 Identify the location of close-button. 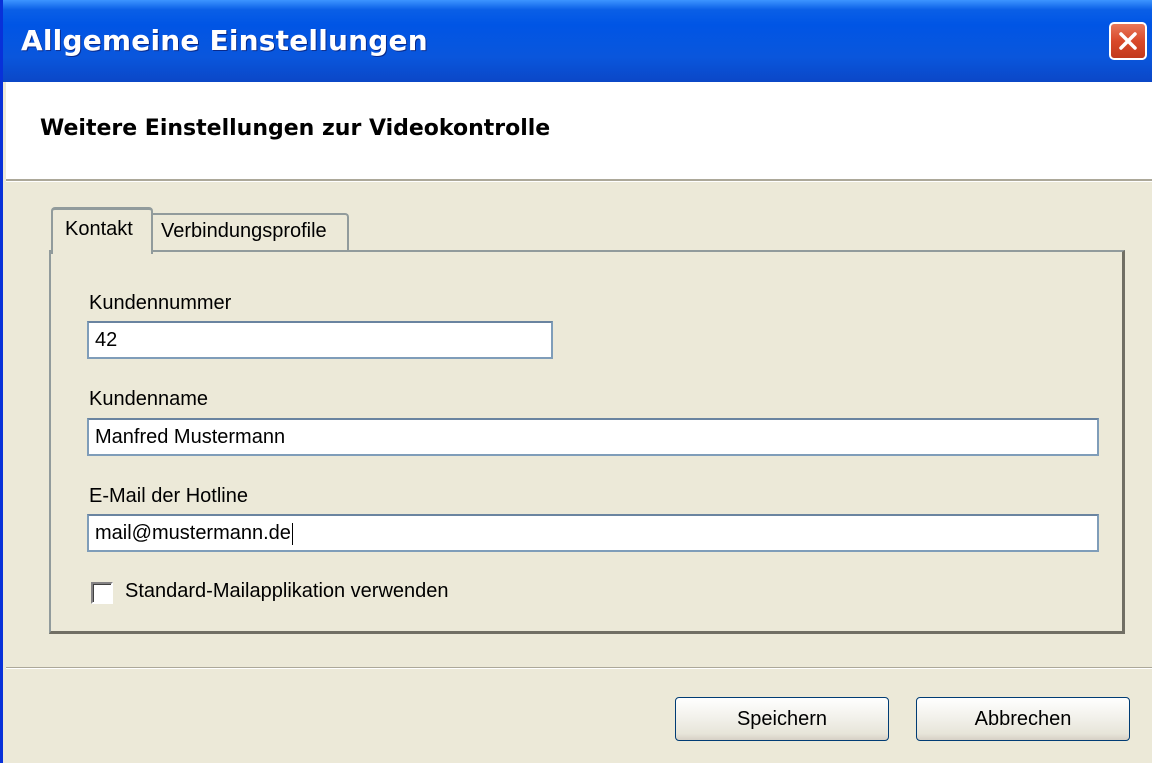
(1128, 41).